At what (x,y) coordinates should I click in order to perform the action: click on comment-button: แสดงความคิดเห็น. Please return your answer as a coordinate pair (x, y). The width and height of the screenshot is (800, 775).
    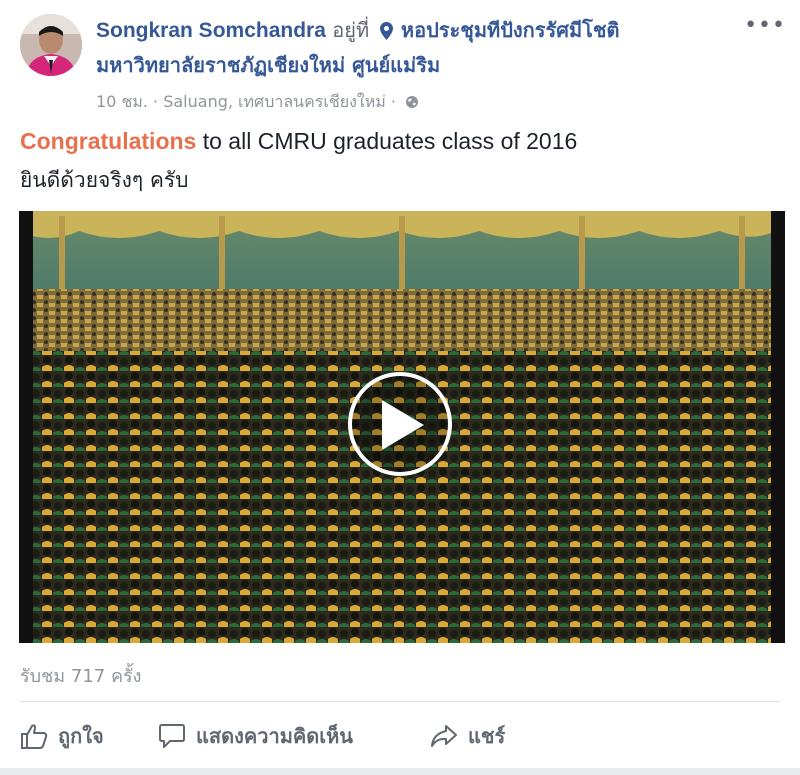
    Looking at the image, I should click on (255, 736).